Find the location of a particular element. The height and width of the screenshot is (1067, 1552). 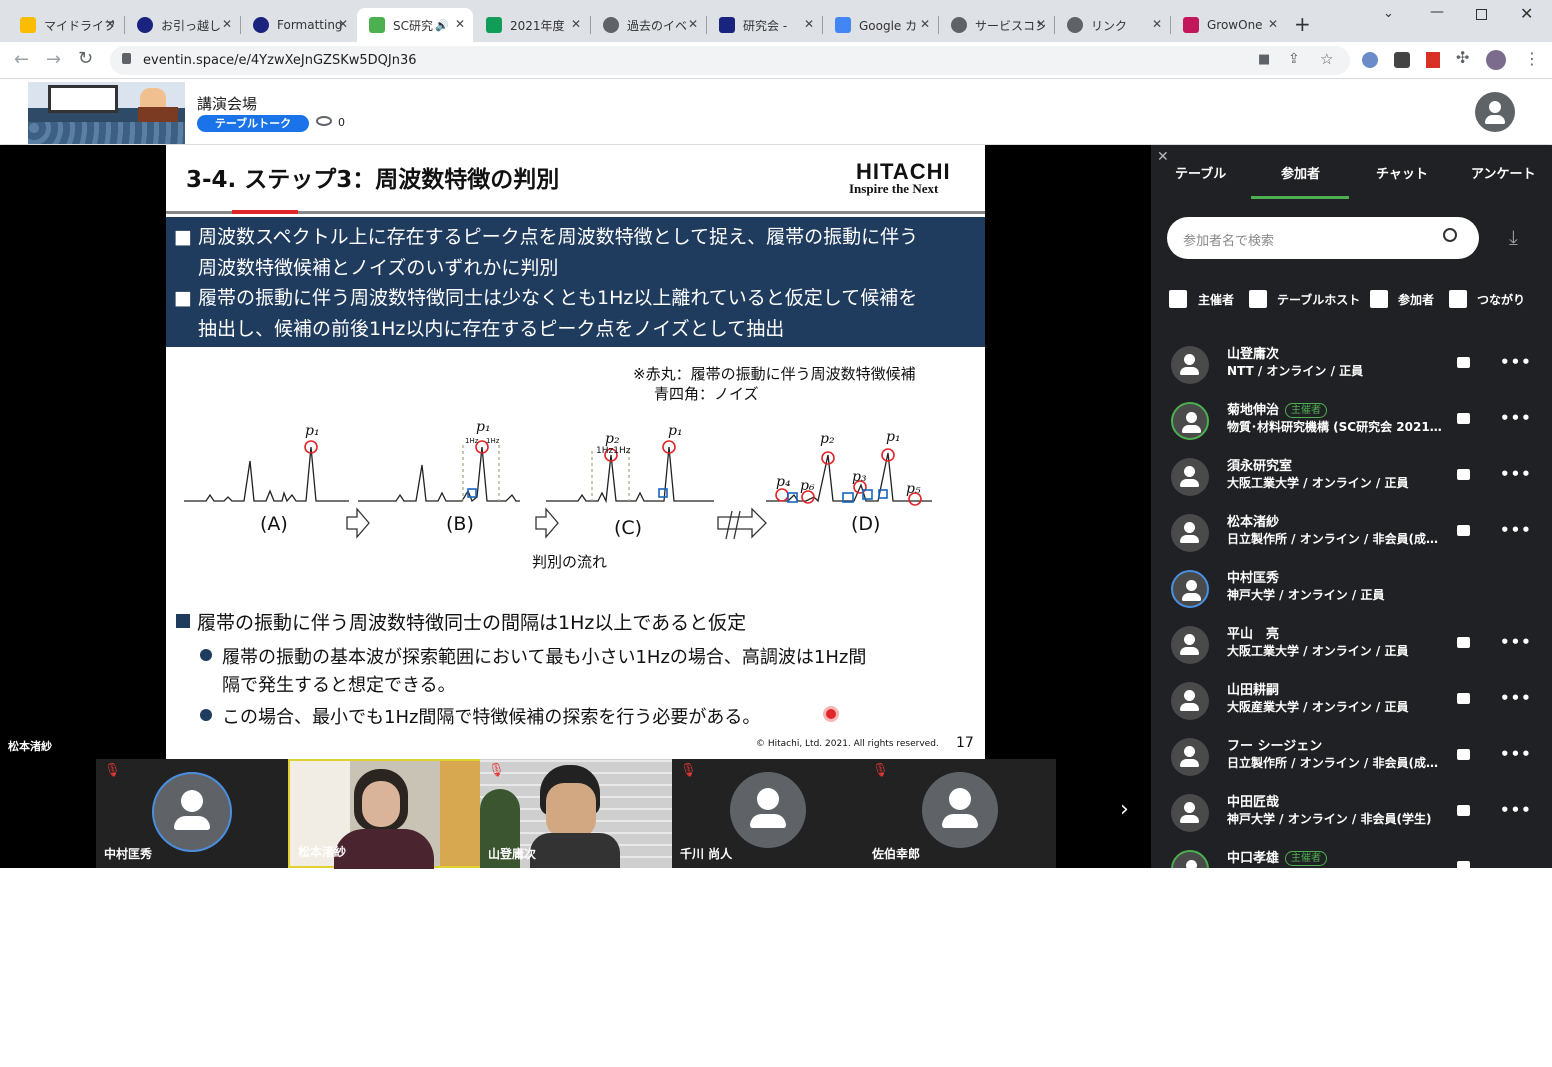

window-close-icon: ✕ is located at coordinates (1526, 13).